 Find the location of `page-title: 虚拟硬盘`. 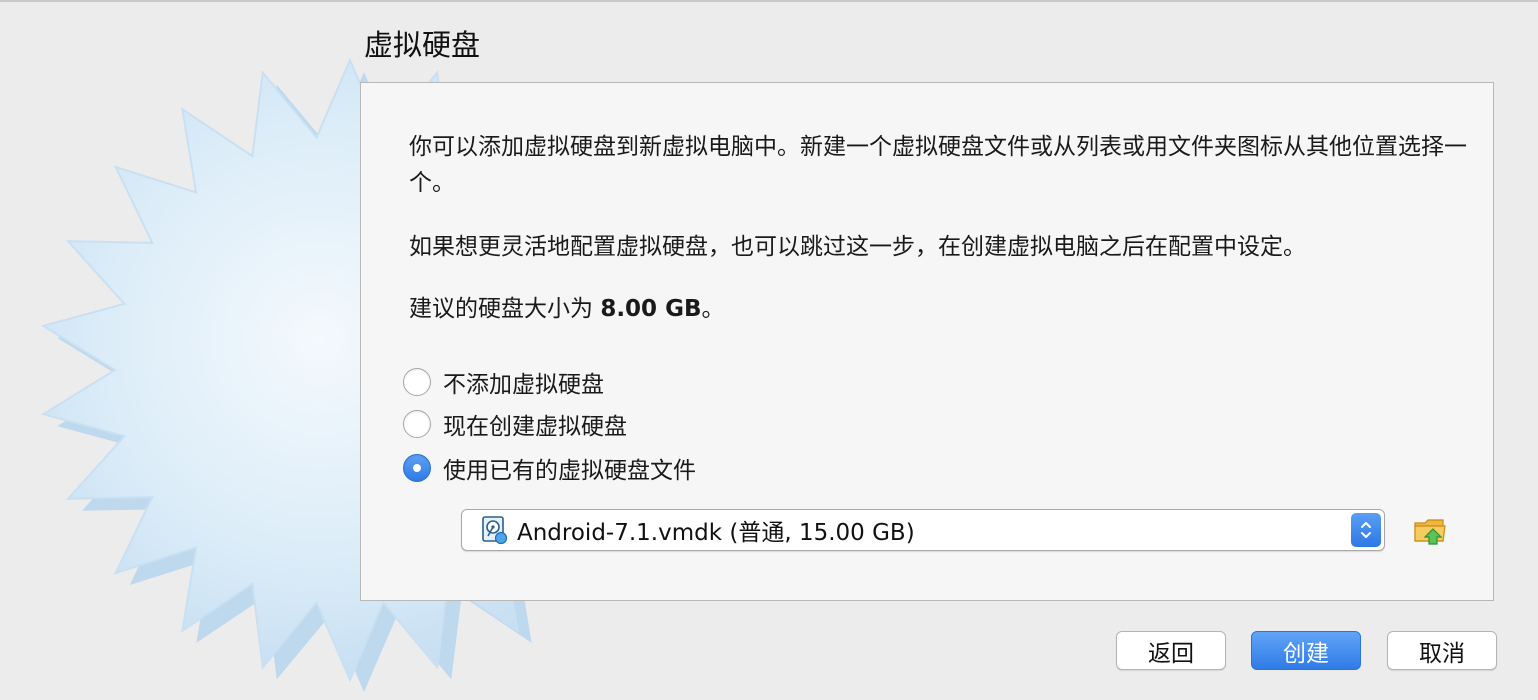

page-title: 虚拟硬盘 is located at coordinates (422, 45).